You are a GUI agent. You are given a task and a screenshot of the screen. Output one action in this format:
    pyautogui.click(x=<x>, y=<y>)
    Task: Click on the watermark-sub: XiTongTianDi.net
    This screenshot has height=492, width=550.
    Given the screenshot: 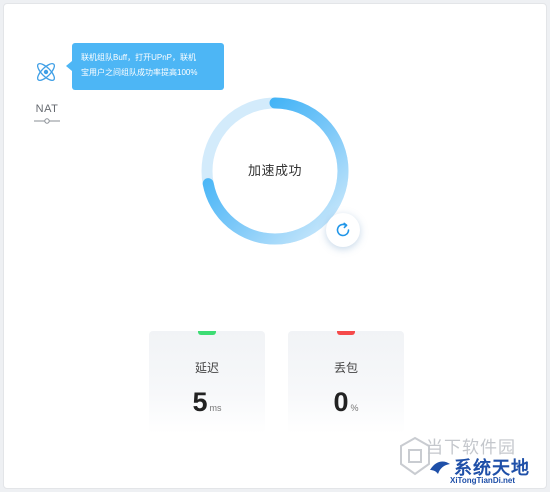 What is the action you would take?
    pyautogui.click(x=483, y=480)
    